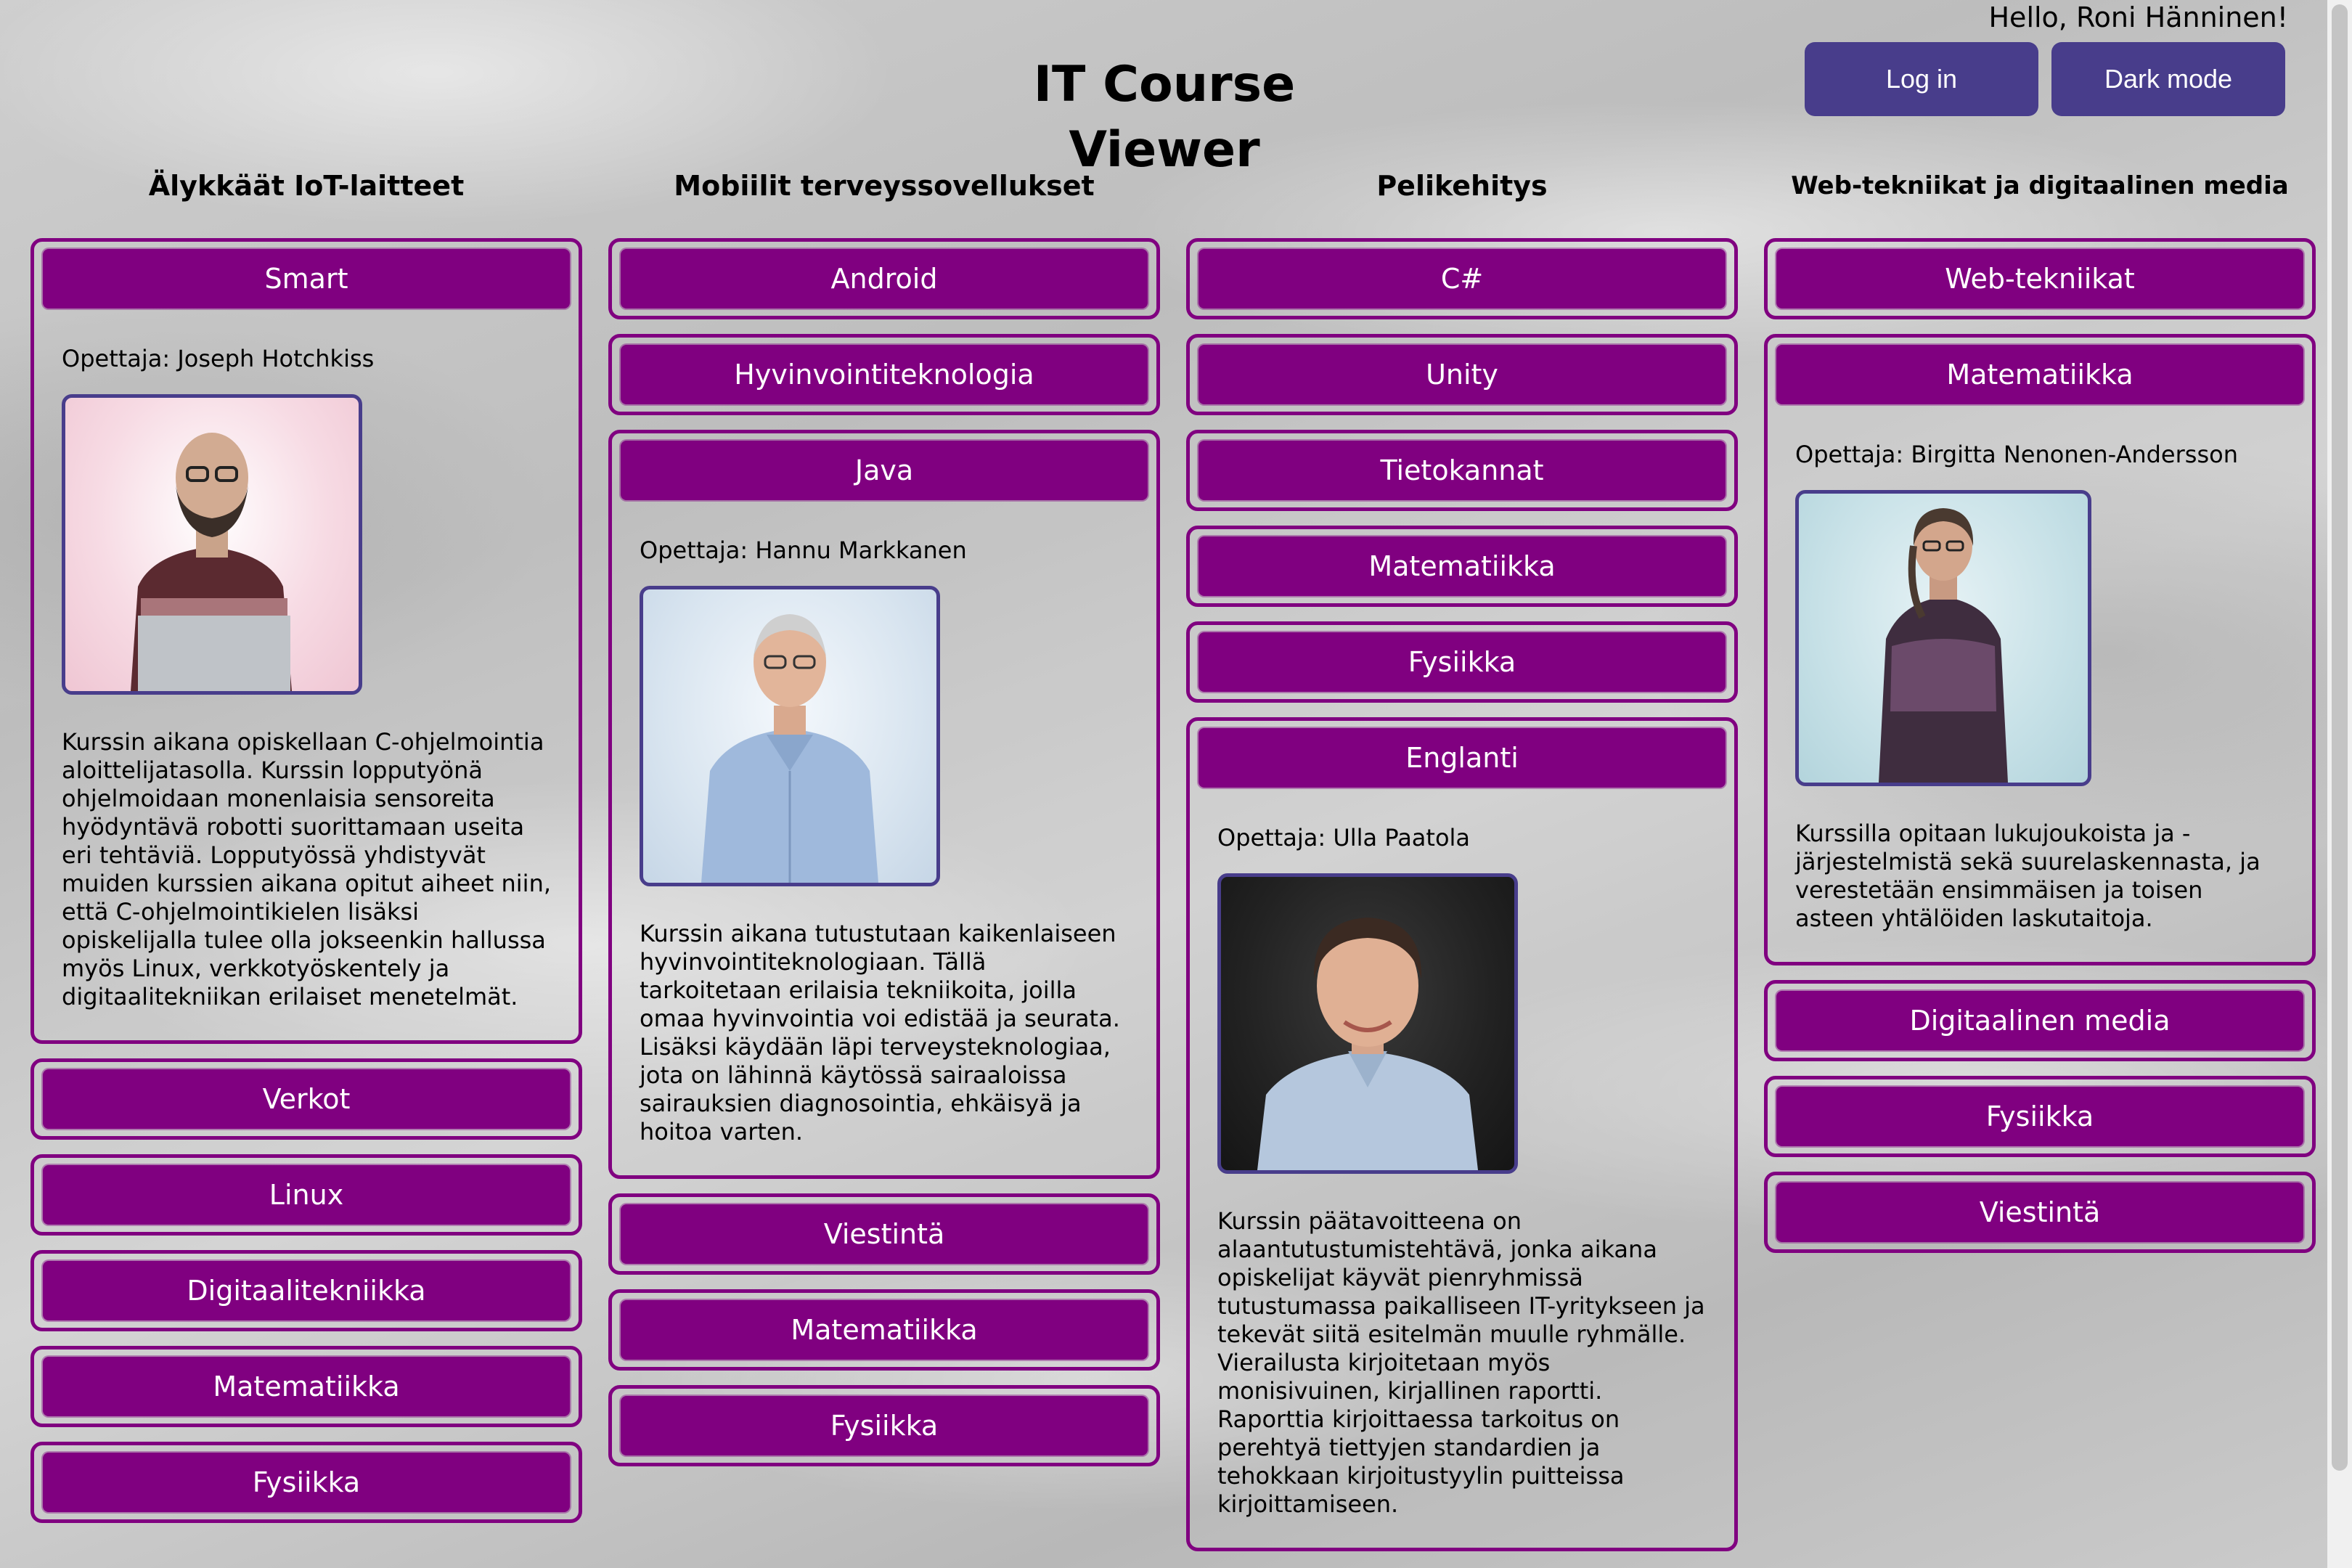 This screenshot has height=1568, width=2352. I want to click on course-button-digitaalitekniikka: Digitaalitekniikka, so click(306, 1290).